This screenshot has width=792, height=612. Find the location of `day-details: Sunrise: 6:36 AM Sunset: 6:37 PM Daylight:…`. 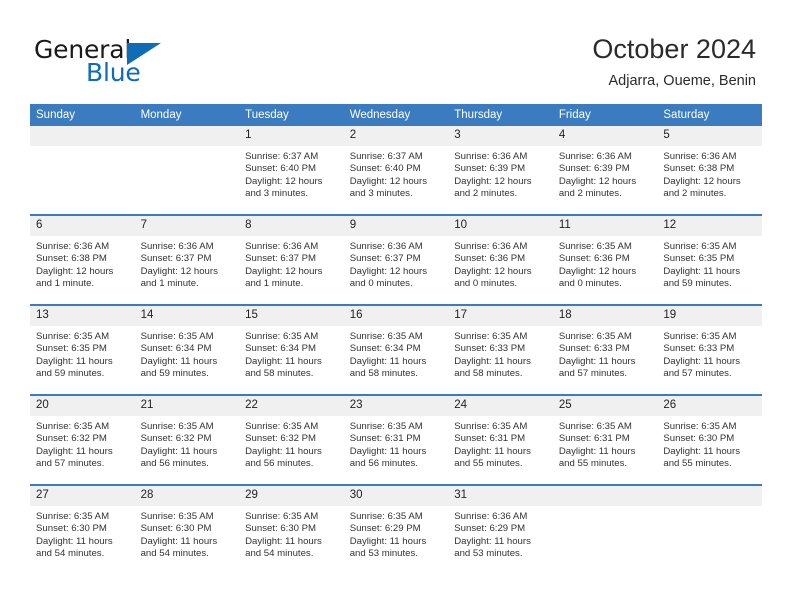

day-details: Sunrise: 6:36 AM Sunset: 6:37 PM Daylight:… is located at coordinates (291, 263).